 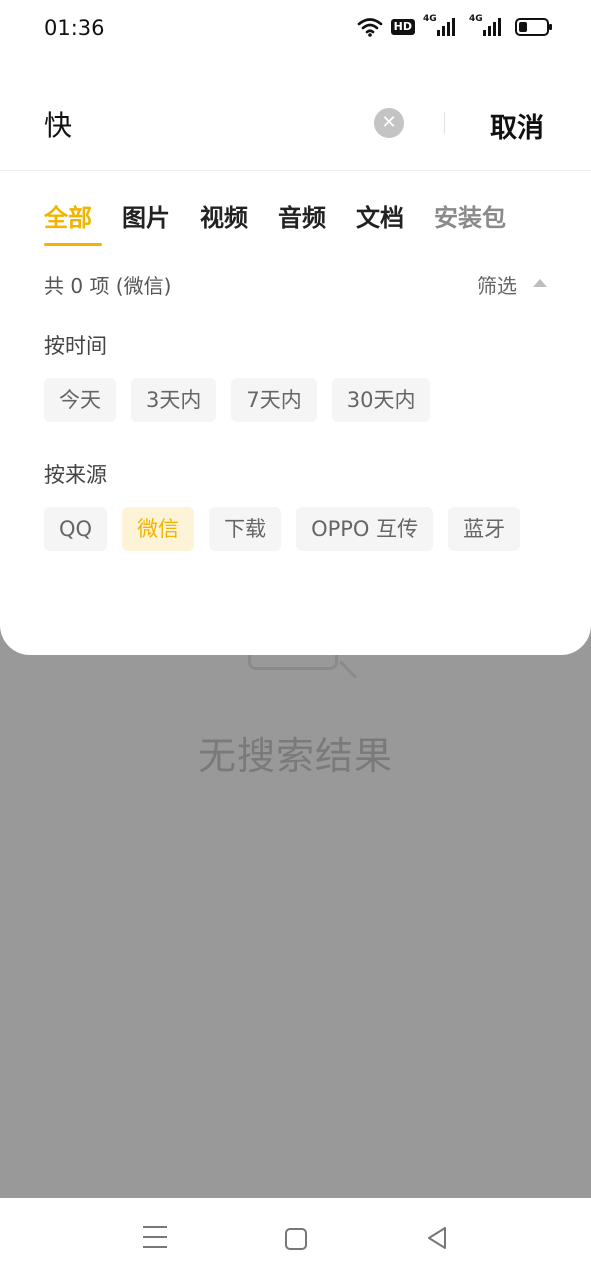 I want to click on chip-today: 今天, so click(x=80, y=400).